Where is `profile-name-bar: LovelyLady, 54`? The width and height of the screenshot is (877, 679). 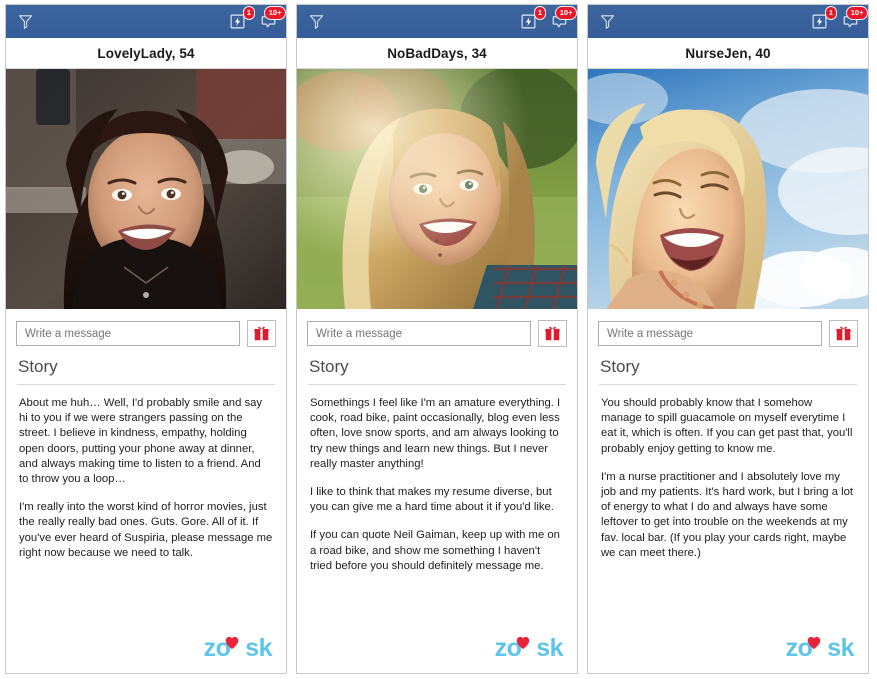
profile-name-bar: LovelyLady, 54 is located at coordinates (146, 53).